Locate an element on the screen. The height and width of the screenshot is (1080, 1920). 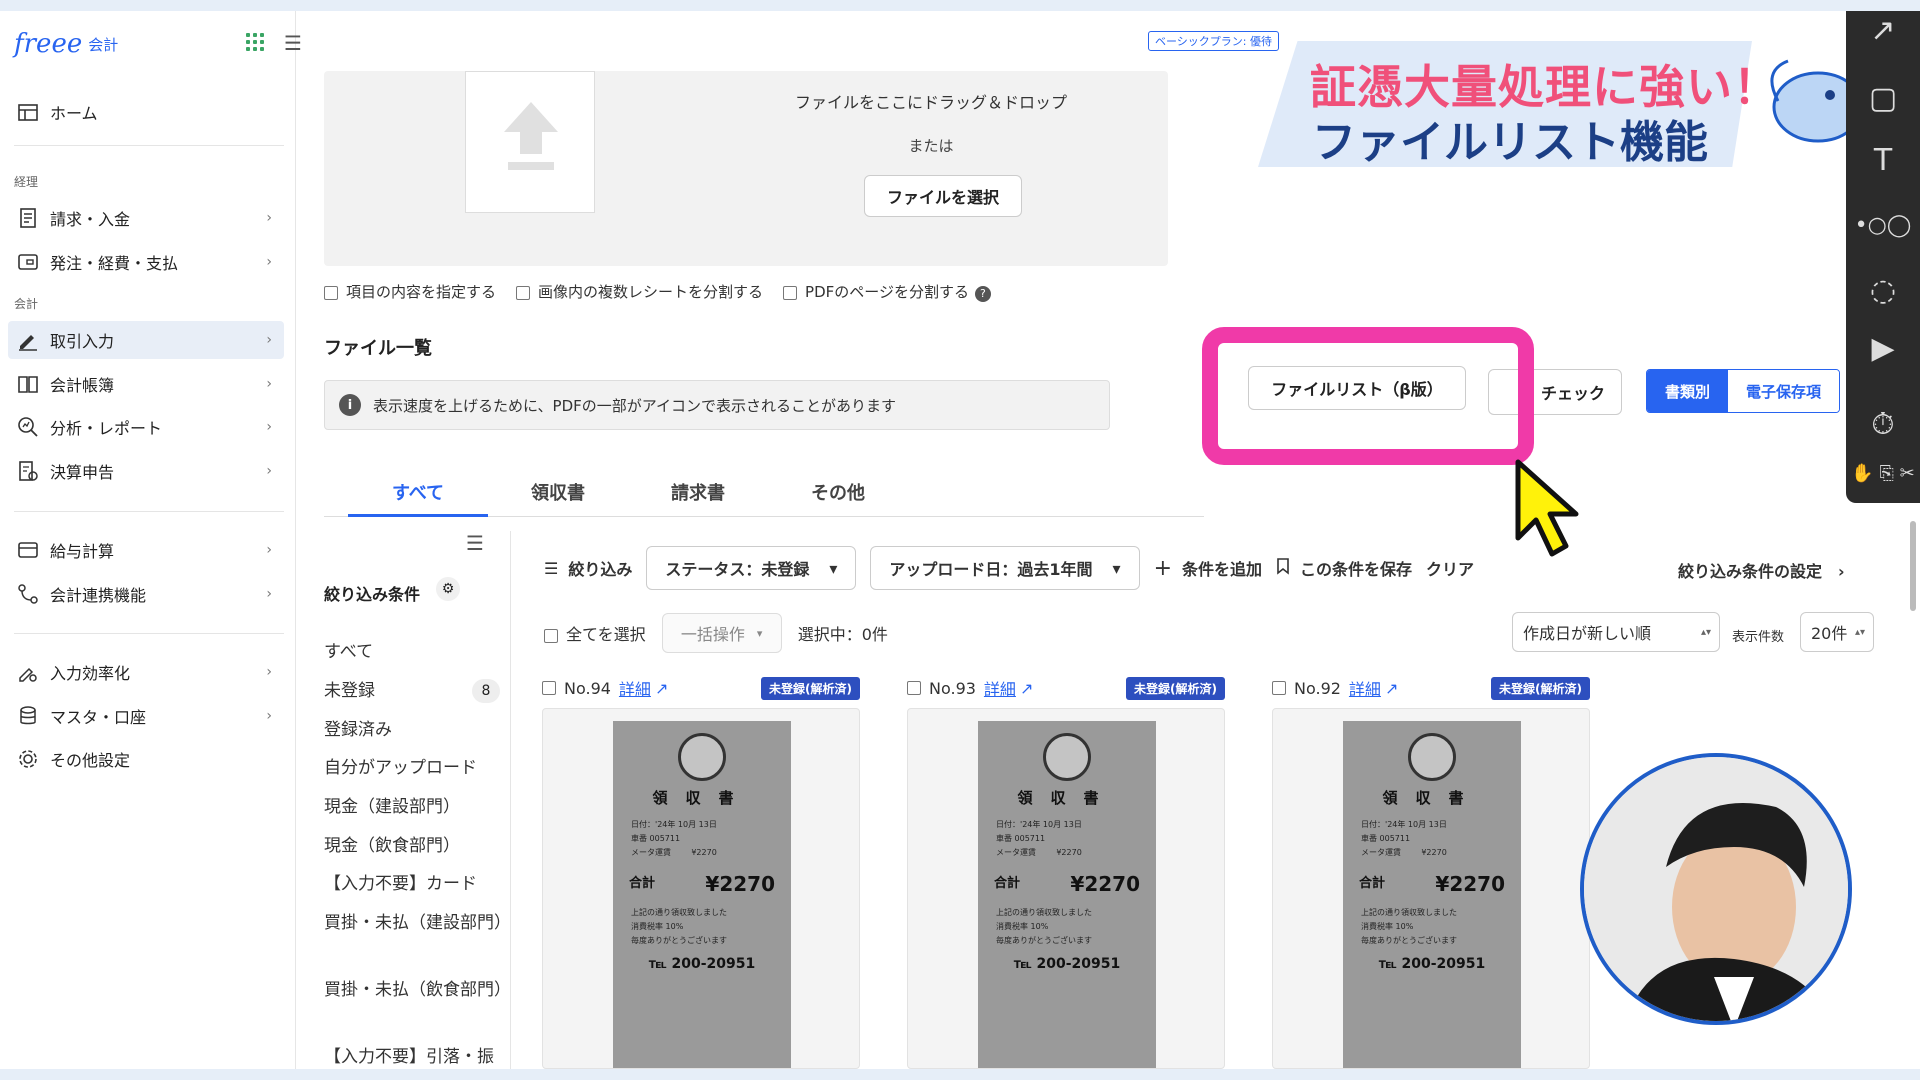
seal-icon is located at coordinates (1432, 757).